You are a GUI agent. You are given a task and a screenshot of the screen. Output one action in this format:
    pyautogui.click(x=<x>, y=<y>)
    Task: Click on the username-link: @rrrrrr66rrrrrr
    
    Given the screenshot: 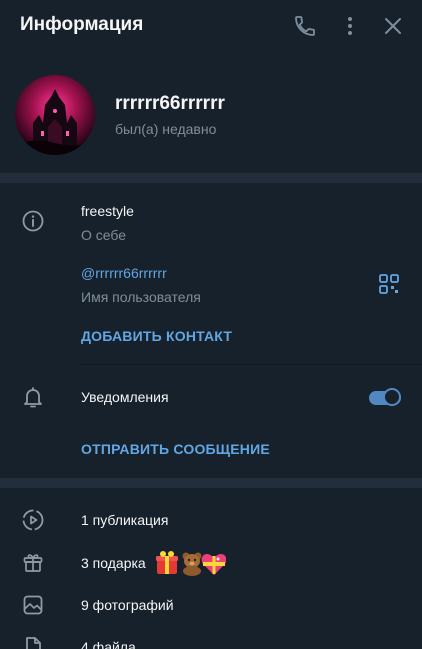 What is the action you would take?
    pyautogui.click(x=124, y=273)
    